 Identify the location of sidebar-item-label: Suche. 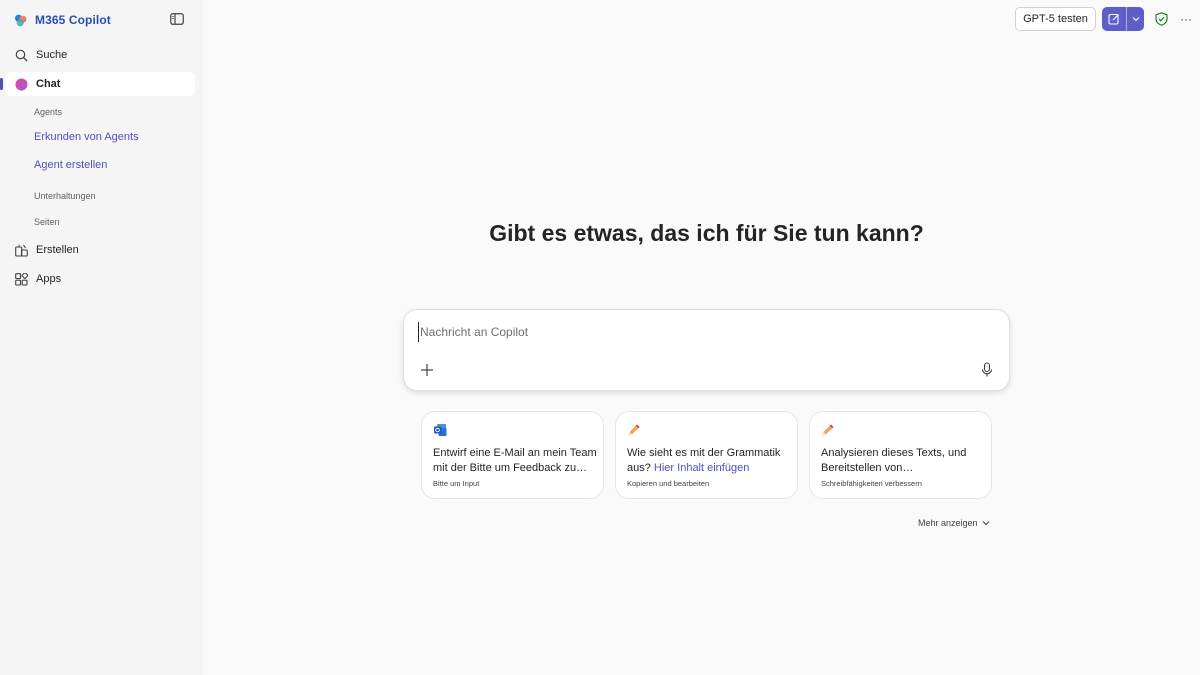
(52, 55).